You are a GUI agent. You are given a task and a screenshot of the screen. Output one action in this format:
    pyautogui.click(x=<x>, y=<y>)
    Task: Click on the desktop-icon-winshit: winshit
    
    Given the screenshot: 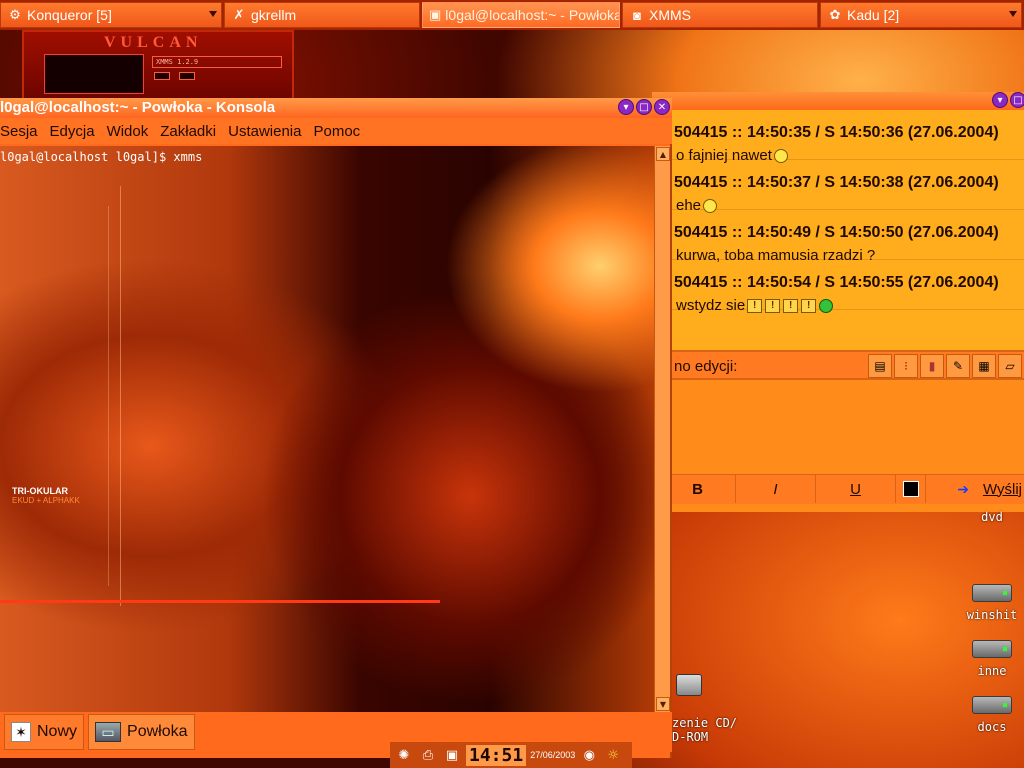 What is the action you would take?
    pyautogui.click(x=992, y=603)
    